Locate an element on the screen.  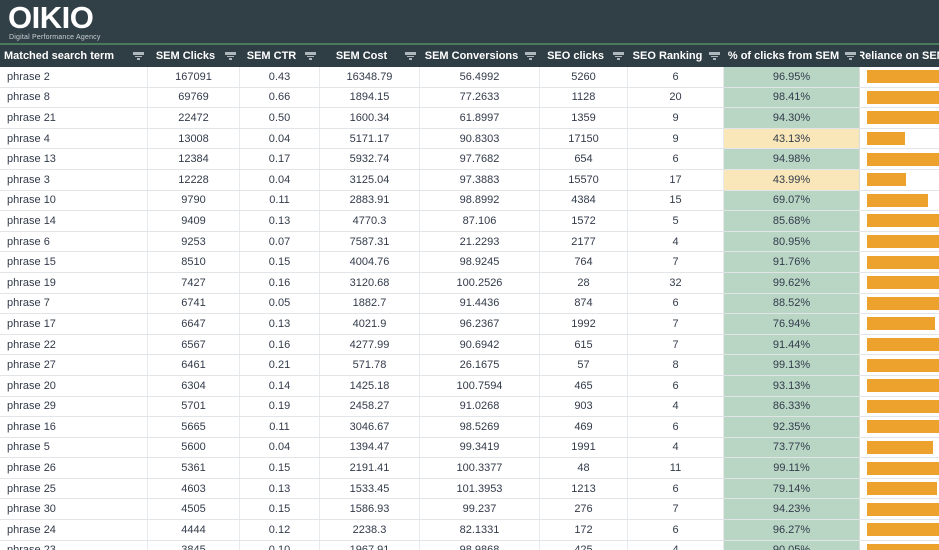
search-term-cell: phrase 2 is located at coordinates (74, 77).